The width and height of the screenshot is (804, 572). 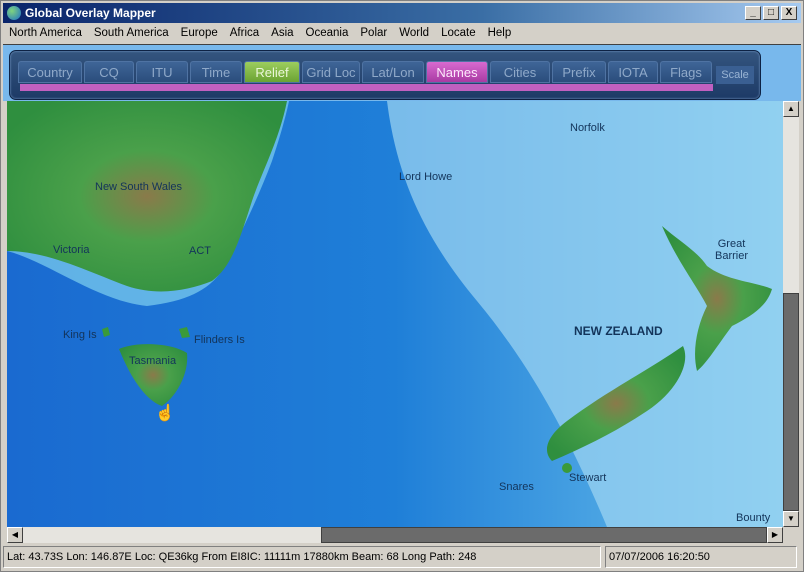 What do you see at coordinates (458, 33) in the screenshot?
I see `menu-locate: Locate` at bounding box center [458, 33].